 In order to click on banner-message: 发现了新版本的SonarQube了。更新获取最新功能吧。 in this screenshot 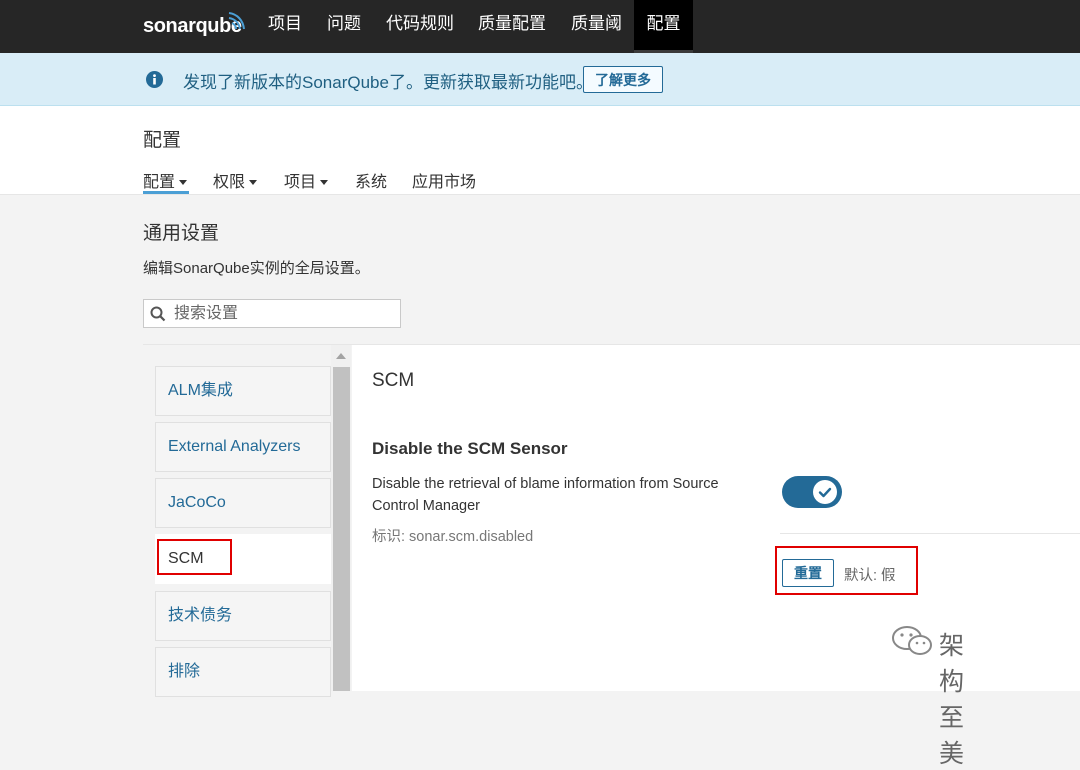, I will do `click(388, 82)`.